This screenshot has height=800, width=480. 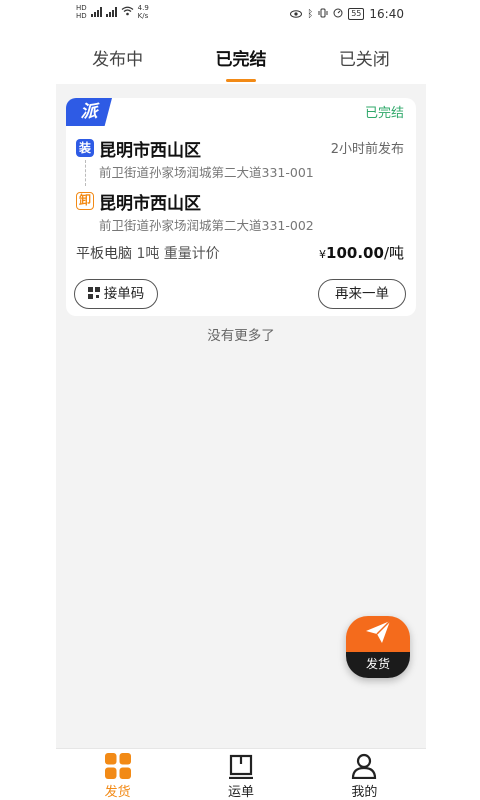 I want to click on pickup-code-button: 接单码, so click(x=116, y=294).